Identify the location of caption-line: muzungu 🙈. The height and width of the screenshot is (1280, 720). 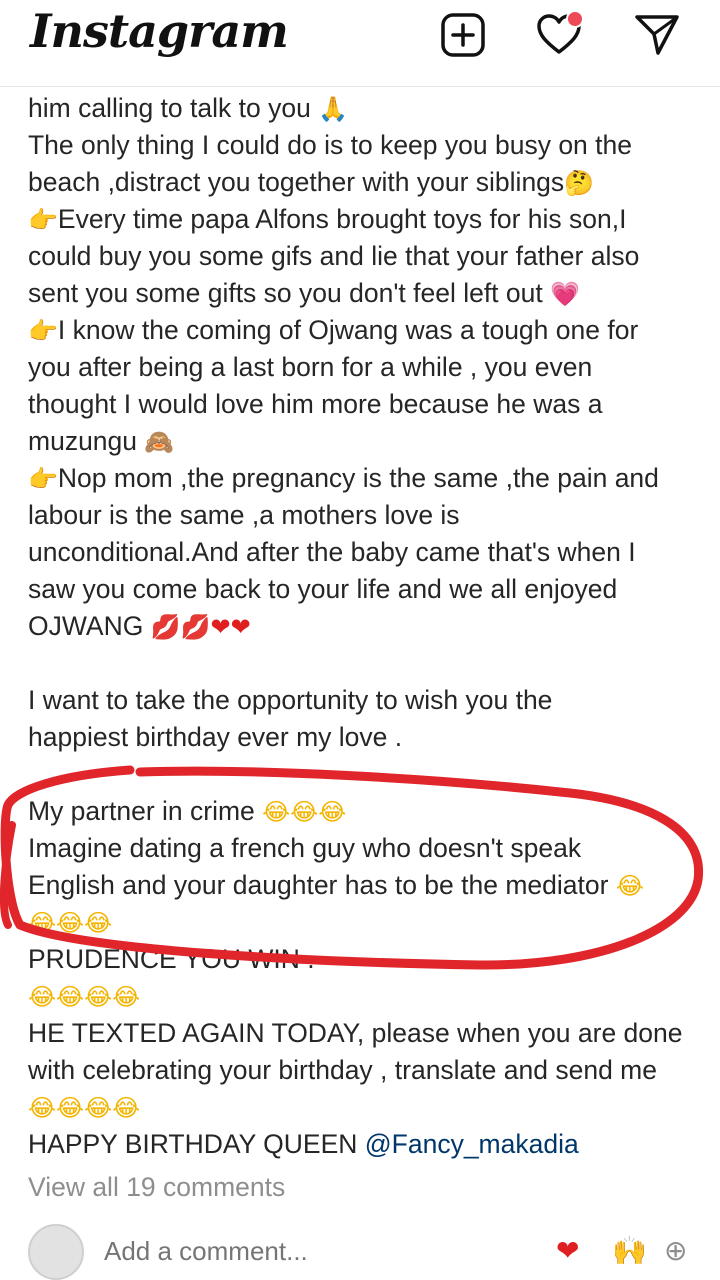
(368, 441).